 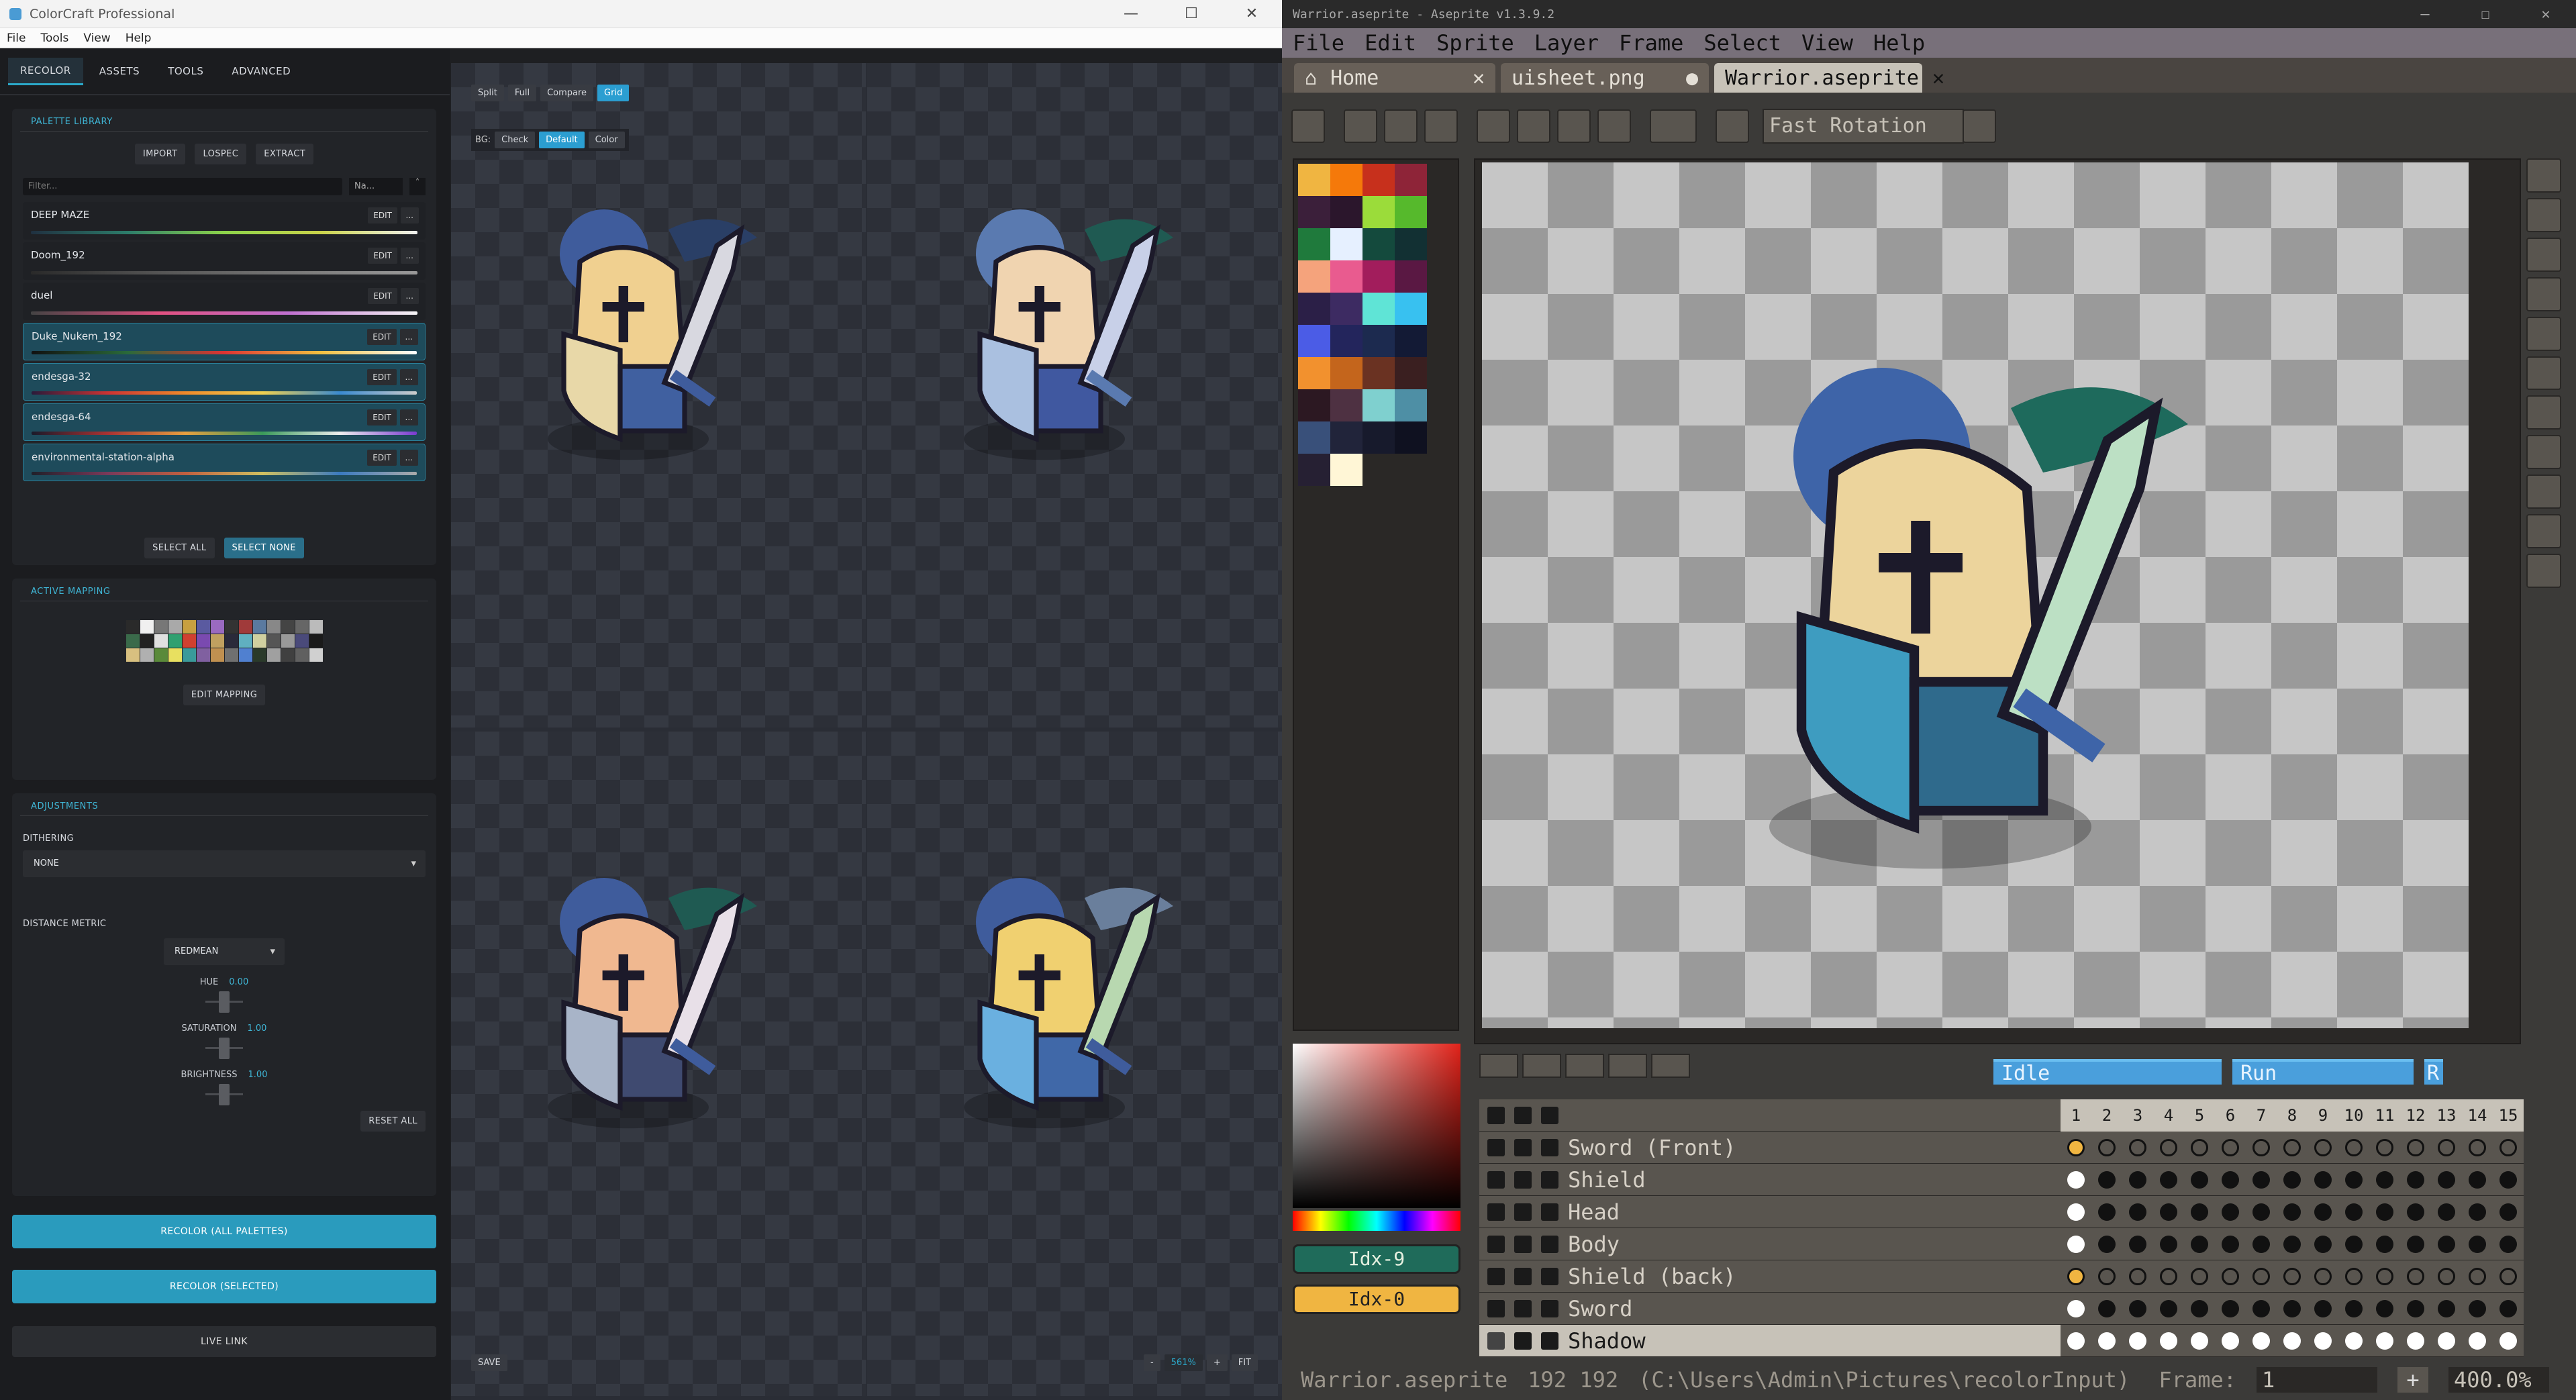 I want to click on select-all-button: SELECT ALL, so click(x=179, y=548).